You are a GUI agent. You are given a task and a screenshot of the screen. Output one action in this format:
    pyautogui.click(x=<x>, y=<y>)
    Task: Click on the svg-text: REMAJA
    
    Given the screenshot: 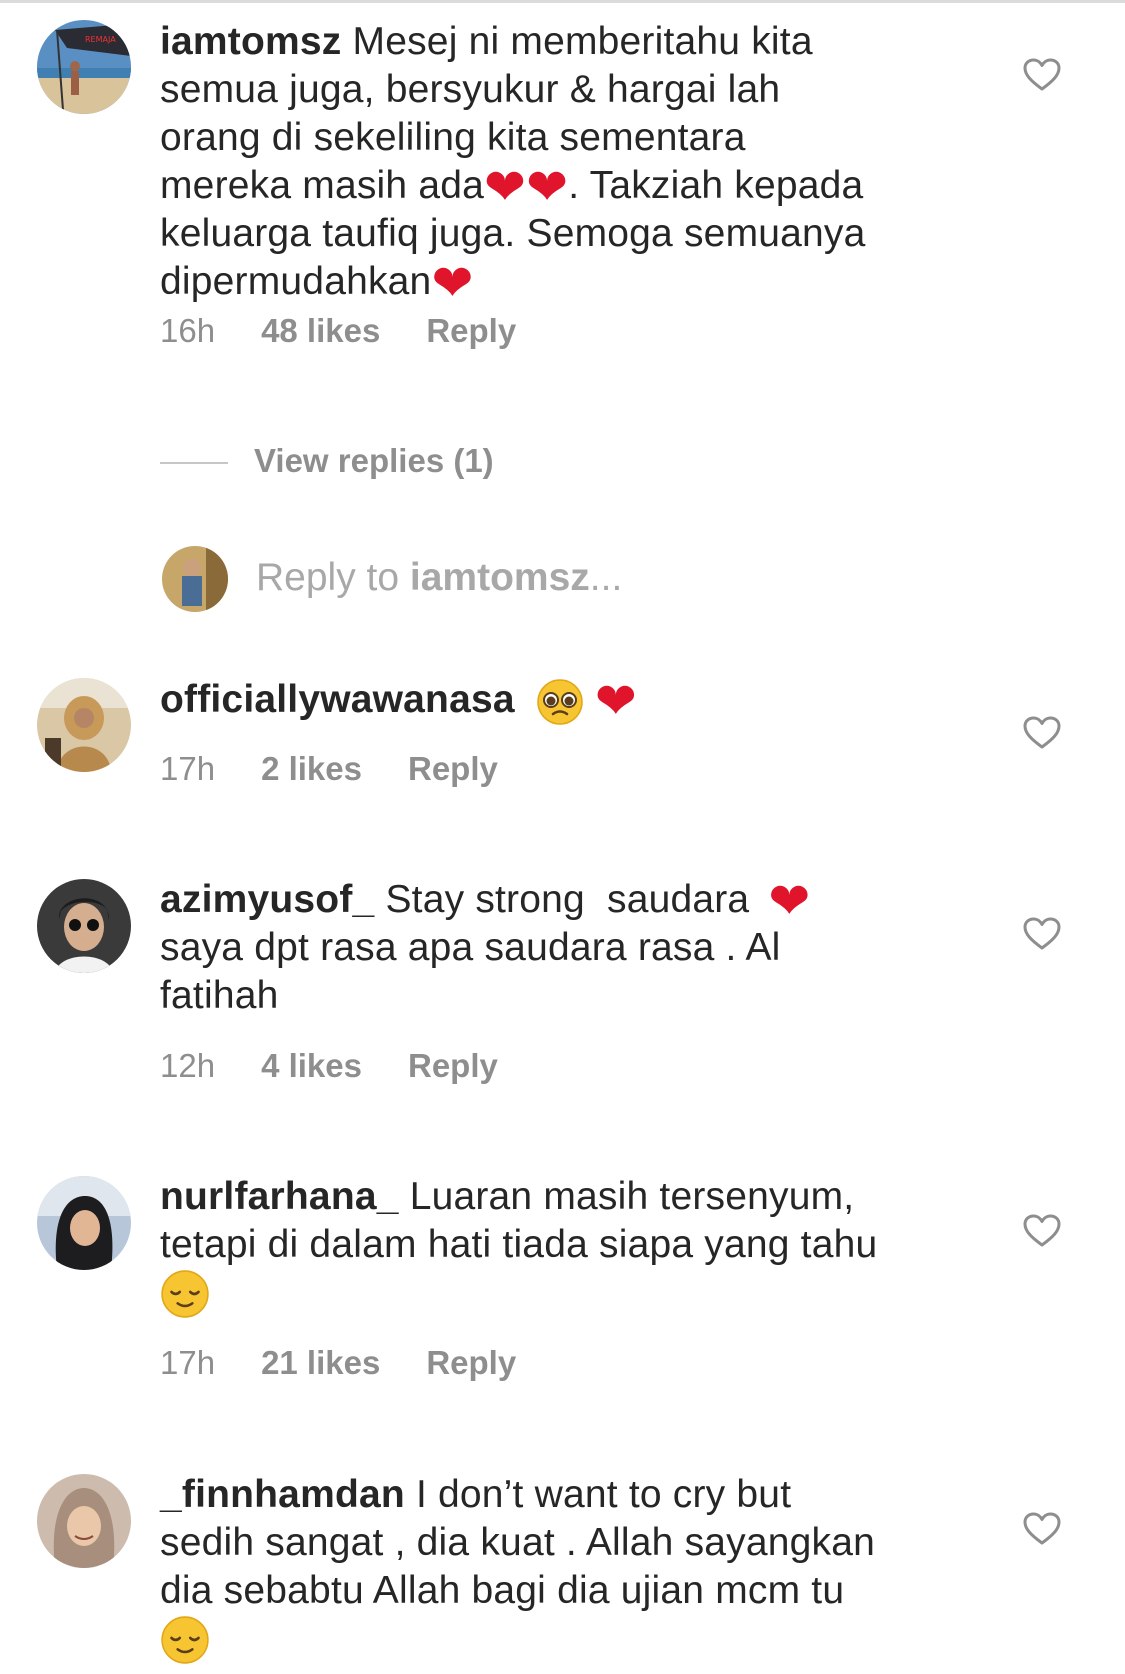 What is the action you would take?
    pyautogui.click(x=100, y=39)
    